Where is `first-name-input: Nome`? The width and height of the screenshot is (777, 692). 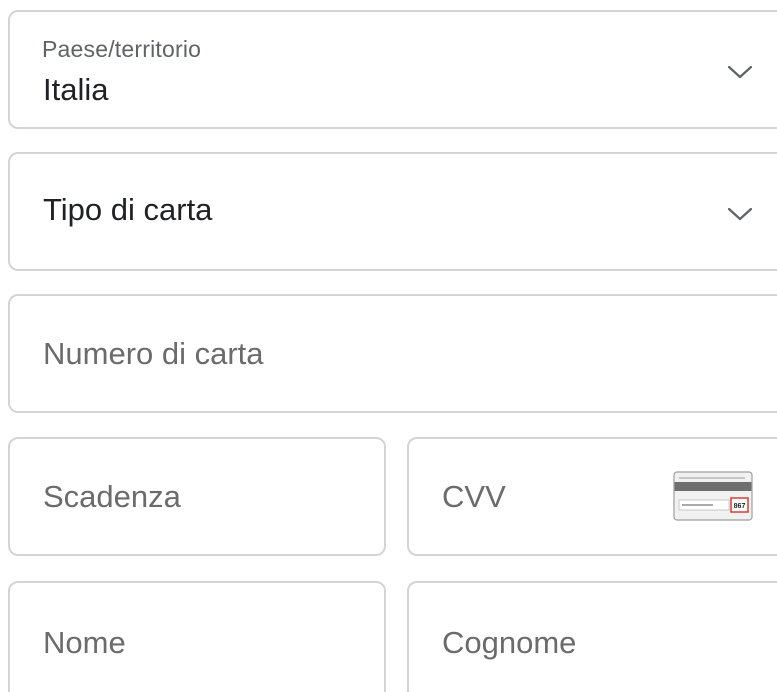 first-name-input: Nome is located at coordinates (197, 636).